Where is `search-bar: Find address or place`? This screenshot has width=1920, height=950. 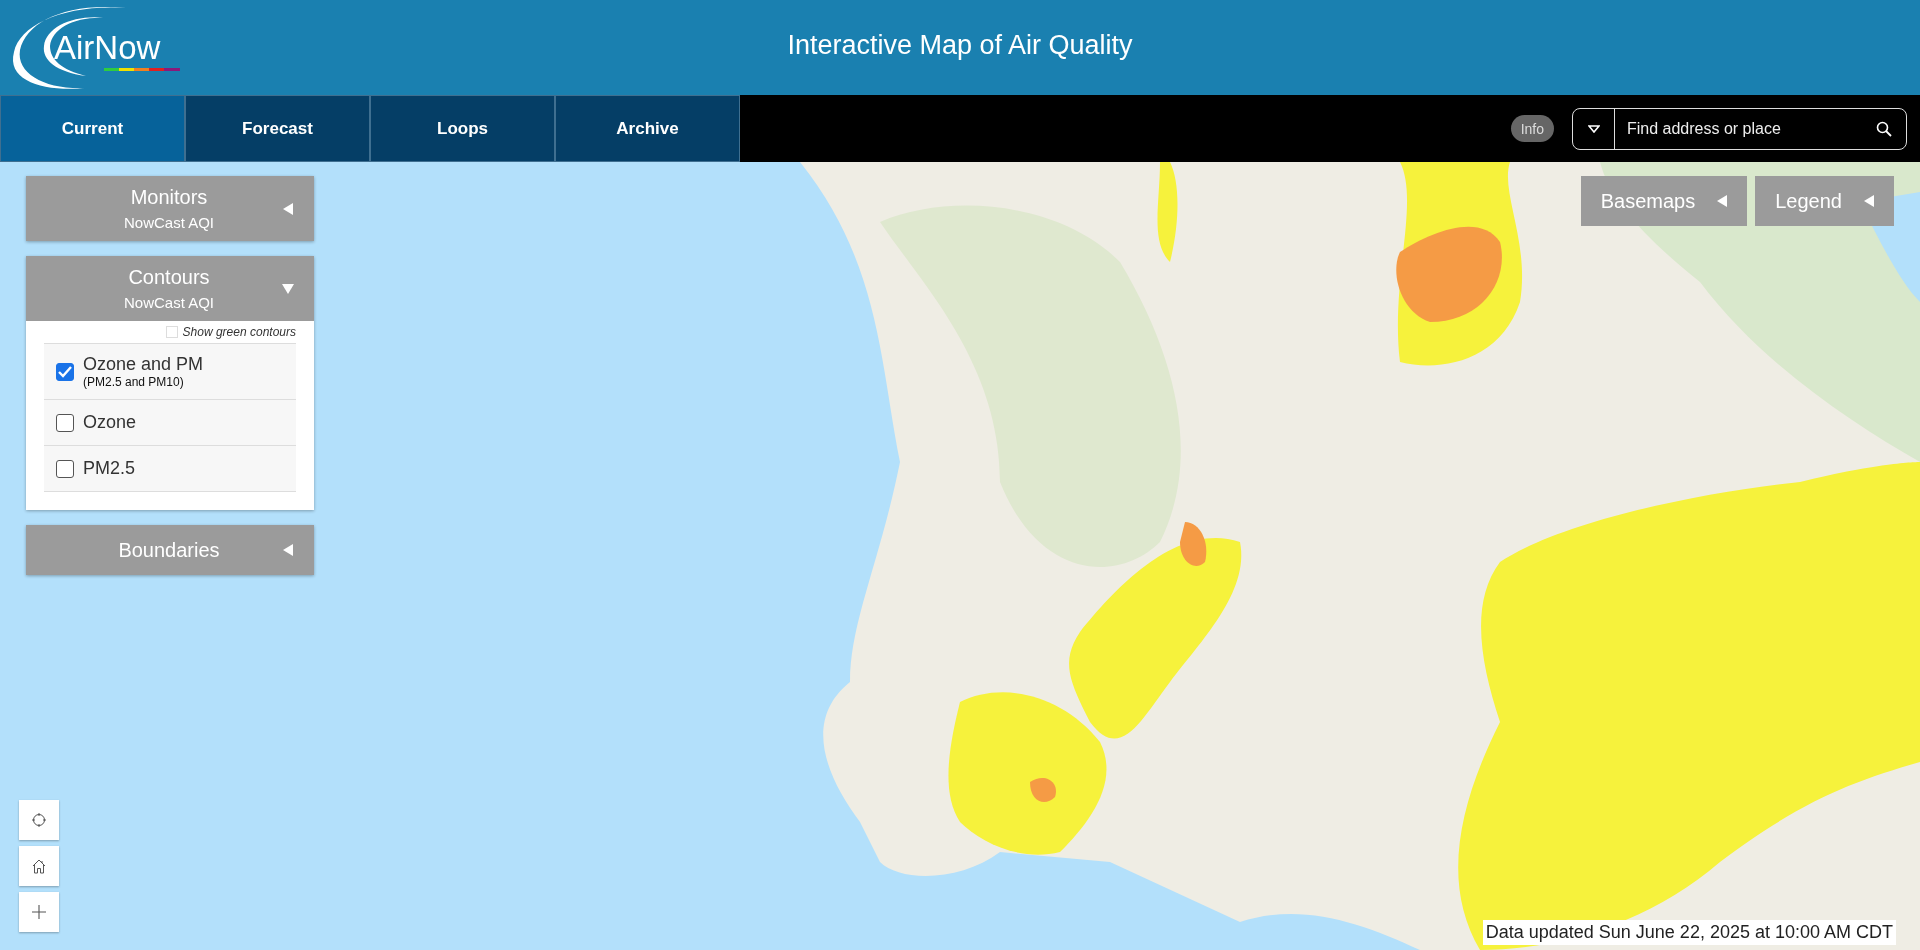 search-bar: Find address or place is located at coordinates (1739, 128).